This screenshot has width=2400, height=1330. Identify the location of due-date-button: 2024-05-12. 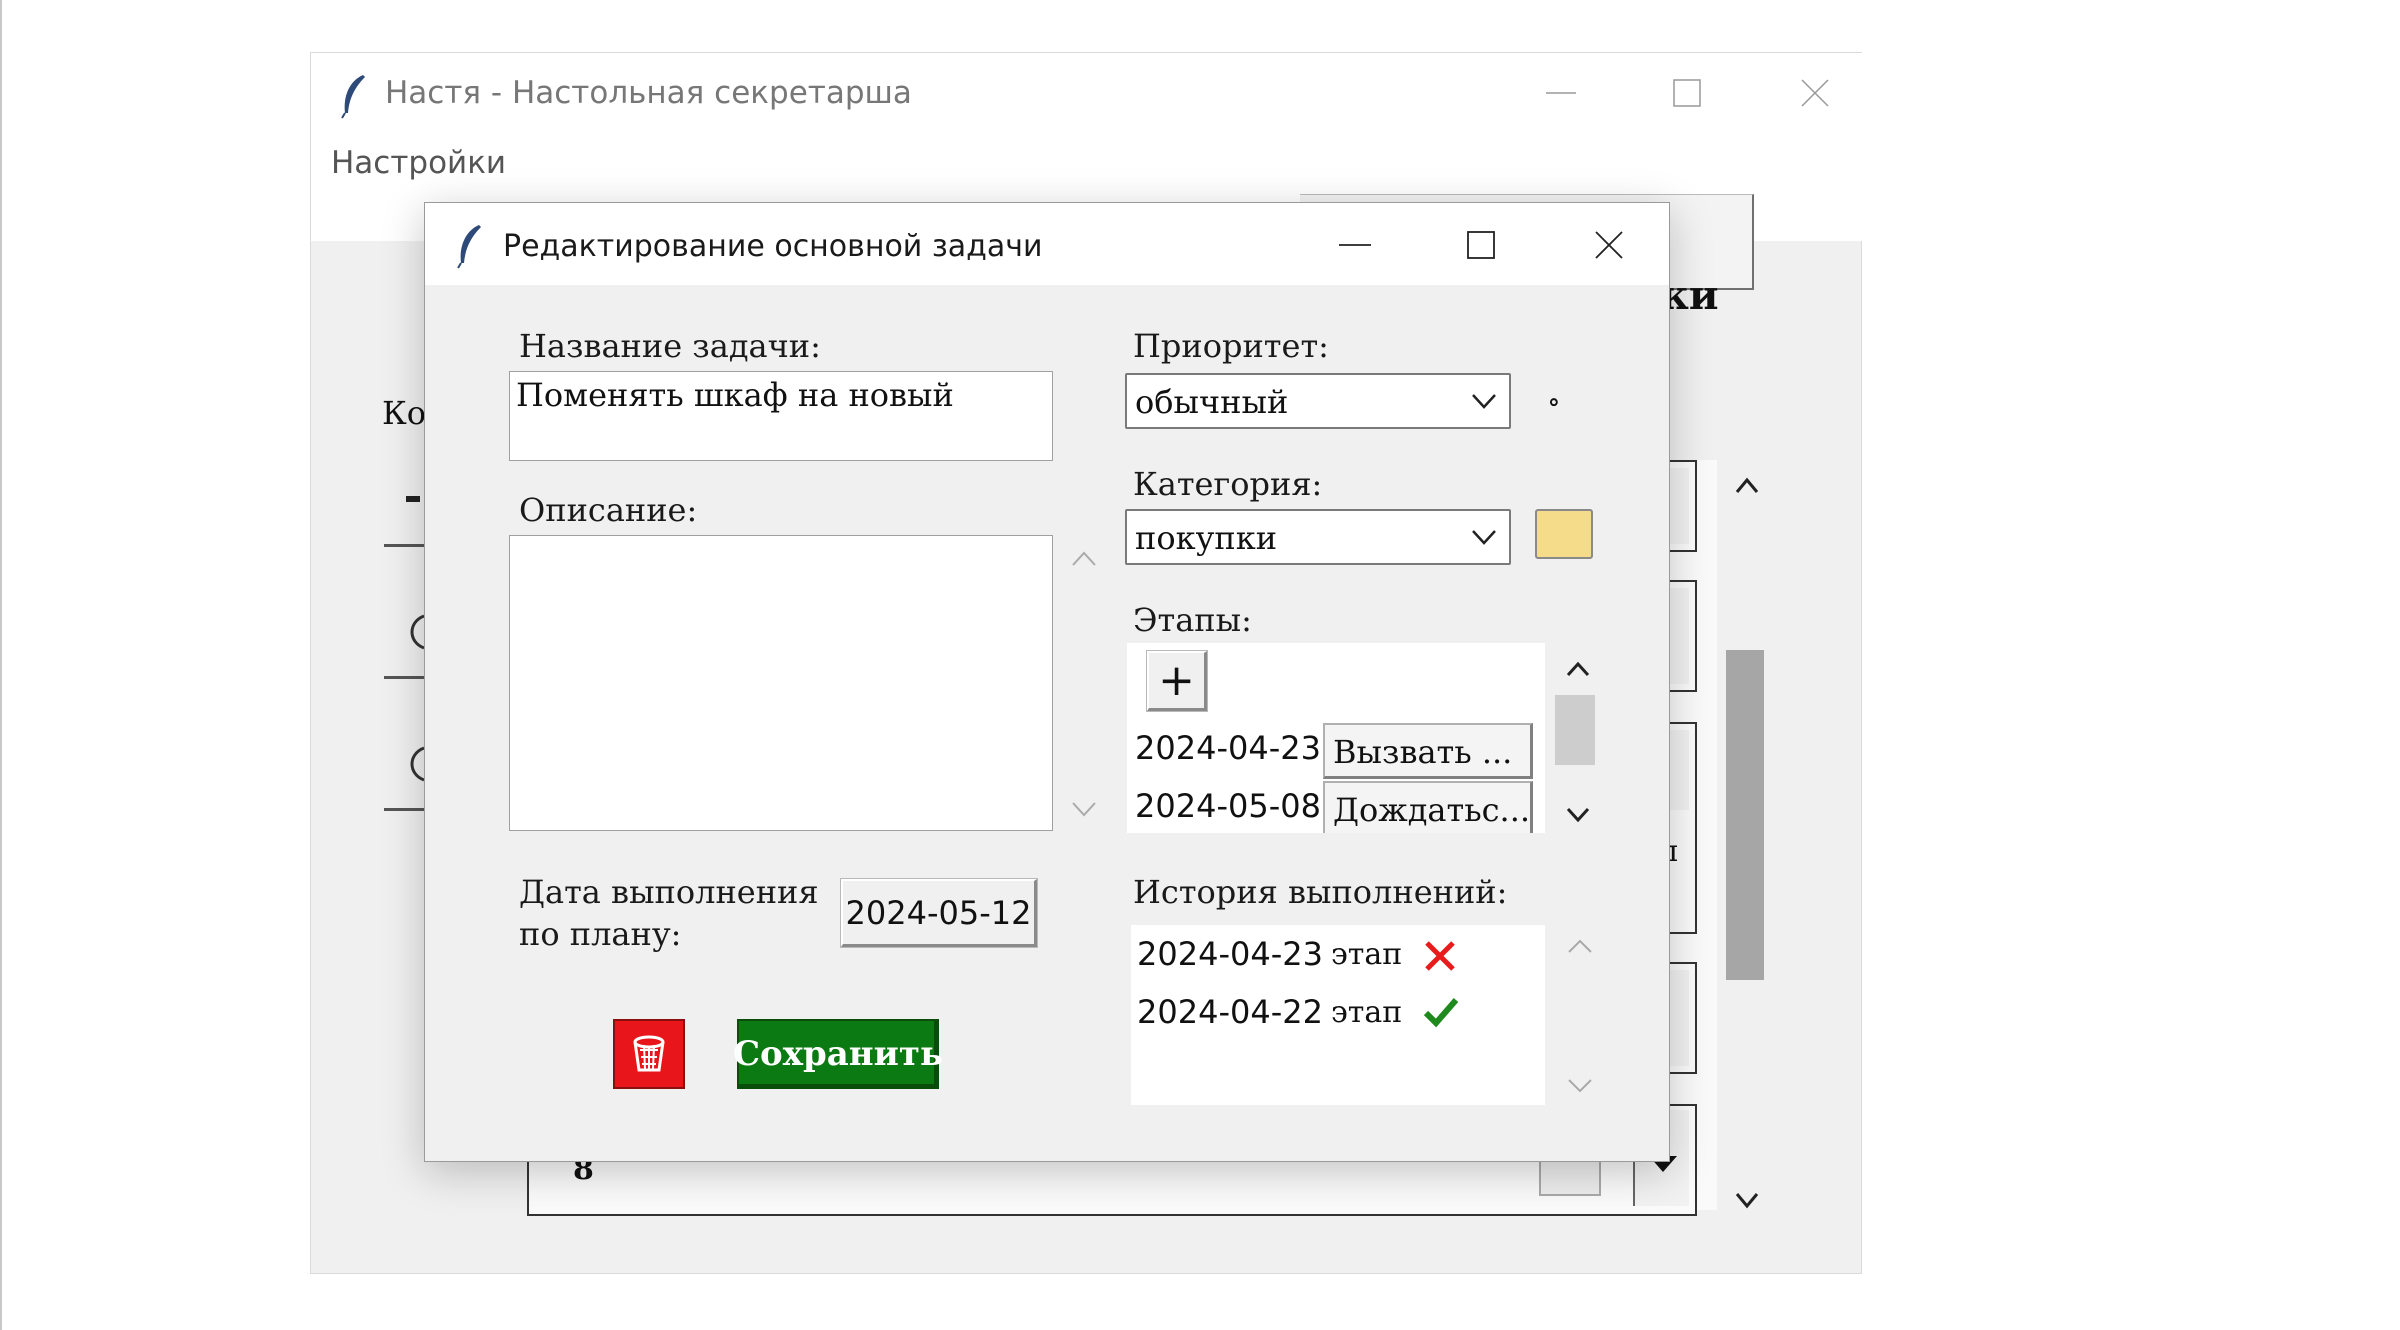
(939, 913).